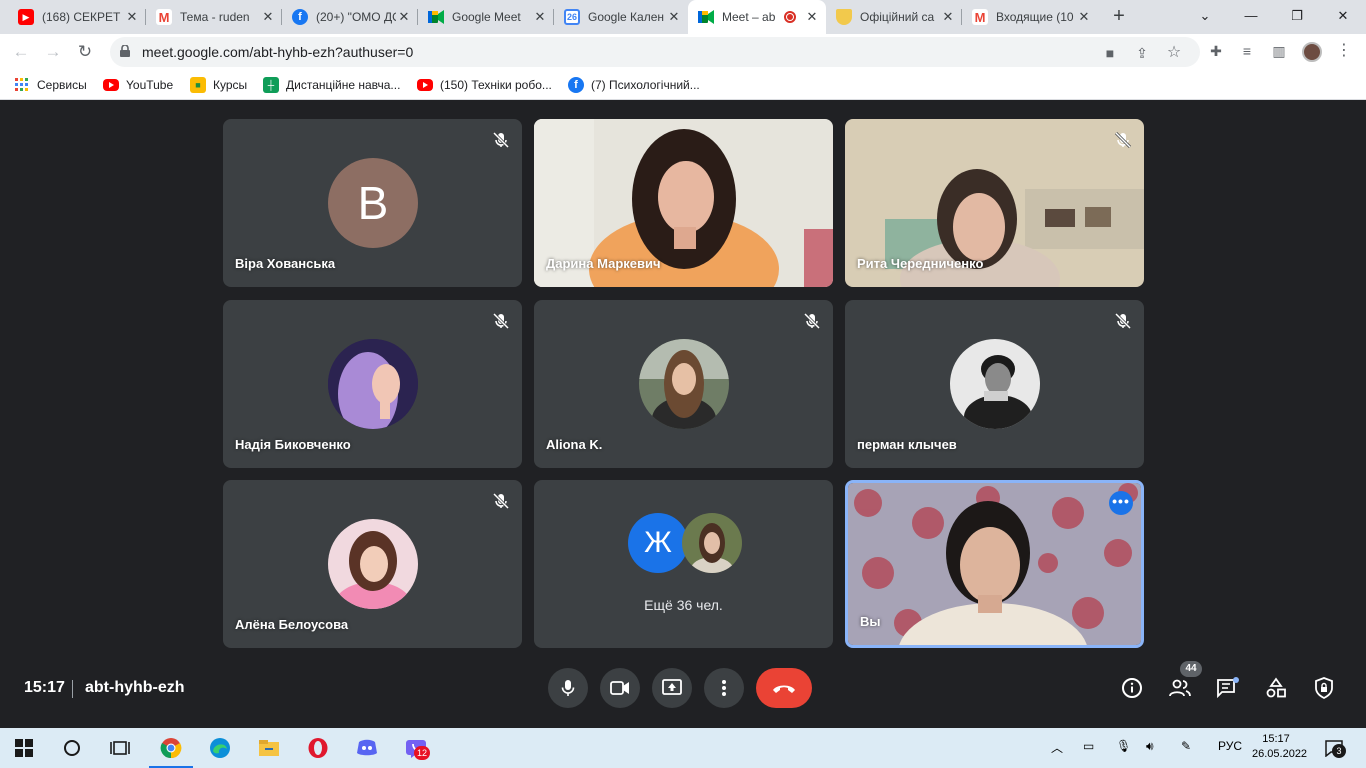 Image resolution: width=1366 pixels, height=768 pixels. What do you see at coordinates (1186, 746) in the screenshot?
I see `pen-icon: ✎` at bounding box center [1186, 746].